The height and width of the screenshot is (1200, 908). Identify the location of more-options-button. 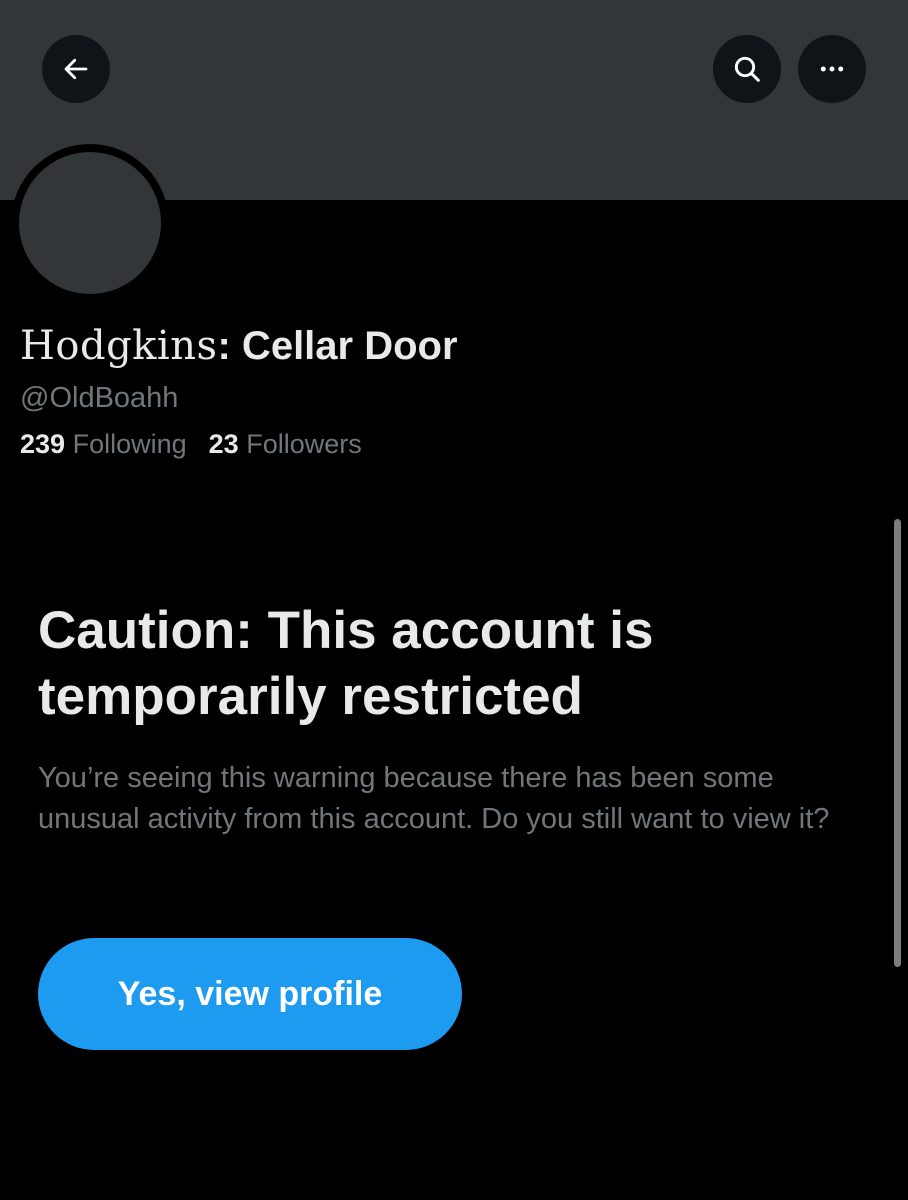
(832, 69).